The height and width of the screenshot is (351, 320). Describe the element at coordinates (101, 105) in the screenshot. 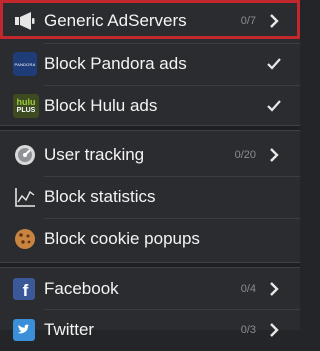

I see `block-hulu-ads-label: Block Hulu ads` at that location.